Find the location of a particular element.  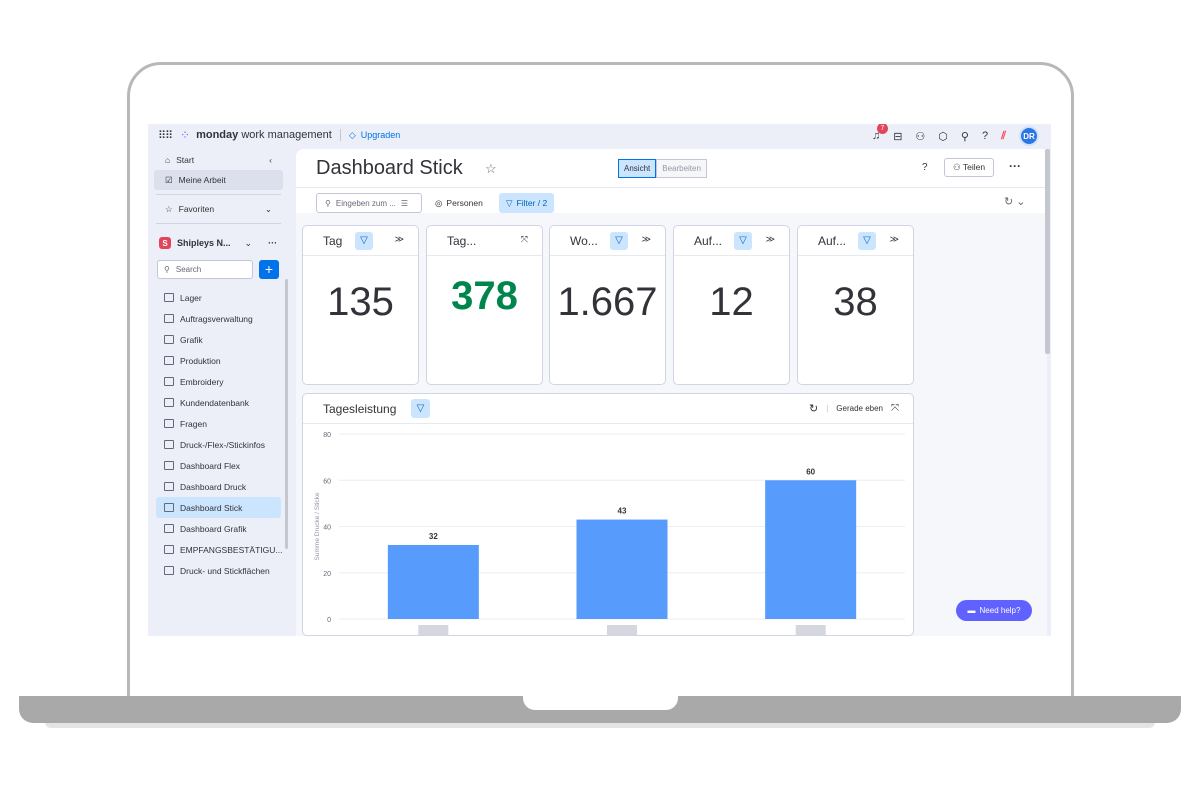

sidebar-board-item: Dashboard Grafik is located at coordinates (218, 528).